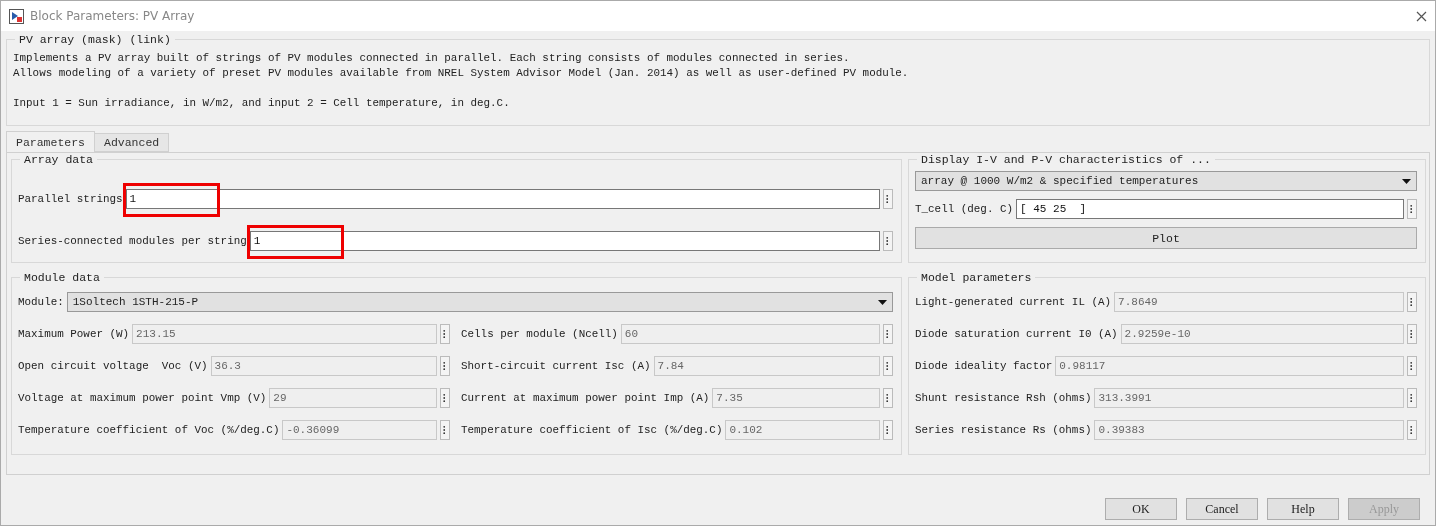 The image size is (1436, 526). Describe the element at coordinates (16, 16) in the screenshot. I see `app-icon` at that location.